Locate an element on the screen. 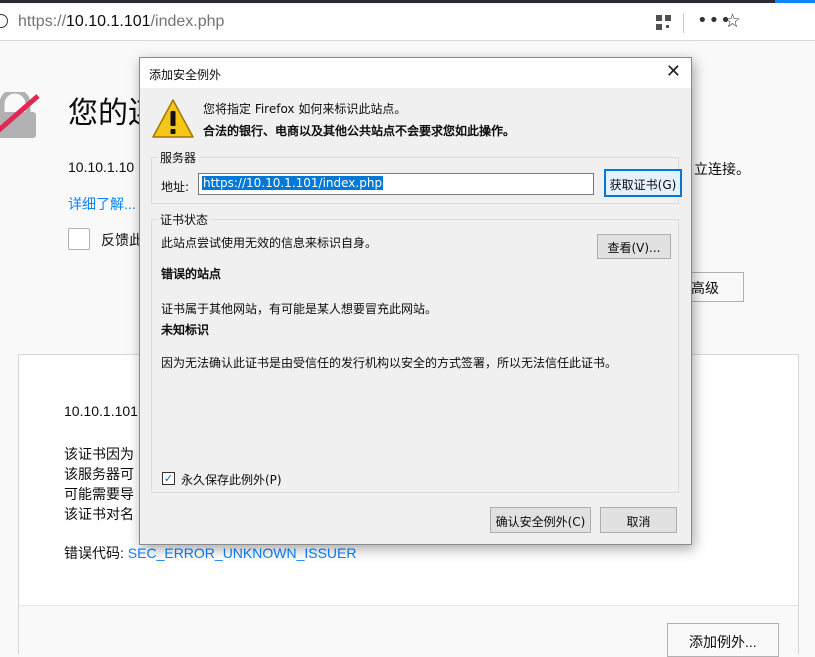  error-host-text: 10.10.1.10 is located at coordinates (101, 167).